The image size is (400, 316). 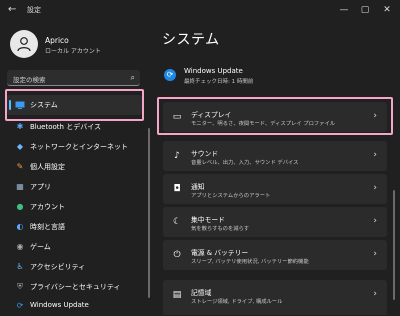 What do you see at coordinates (237, 302) in the screenshot?
I see `card-subtitle: ストレージ領域, ドライブ, 構成ルール` at bounding box center [237, 302].